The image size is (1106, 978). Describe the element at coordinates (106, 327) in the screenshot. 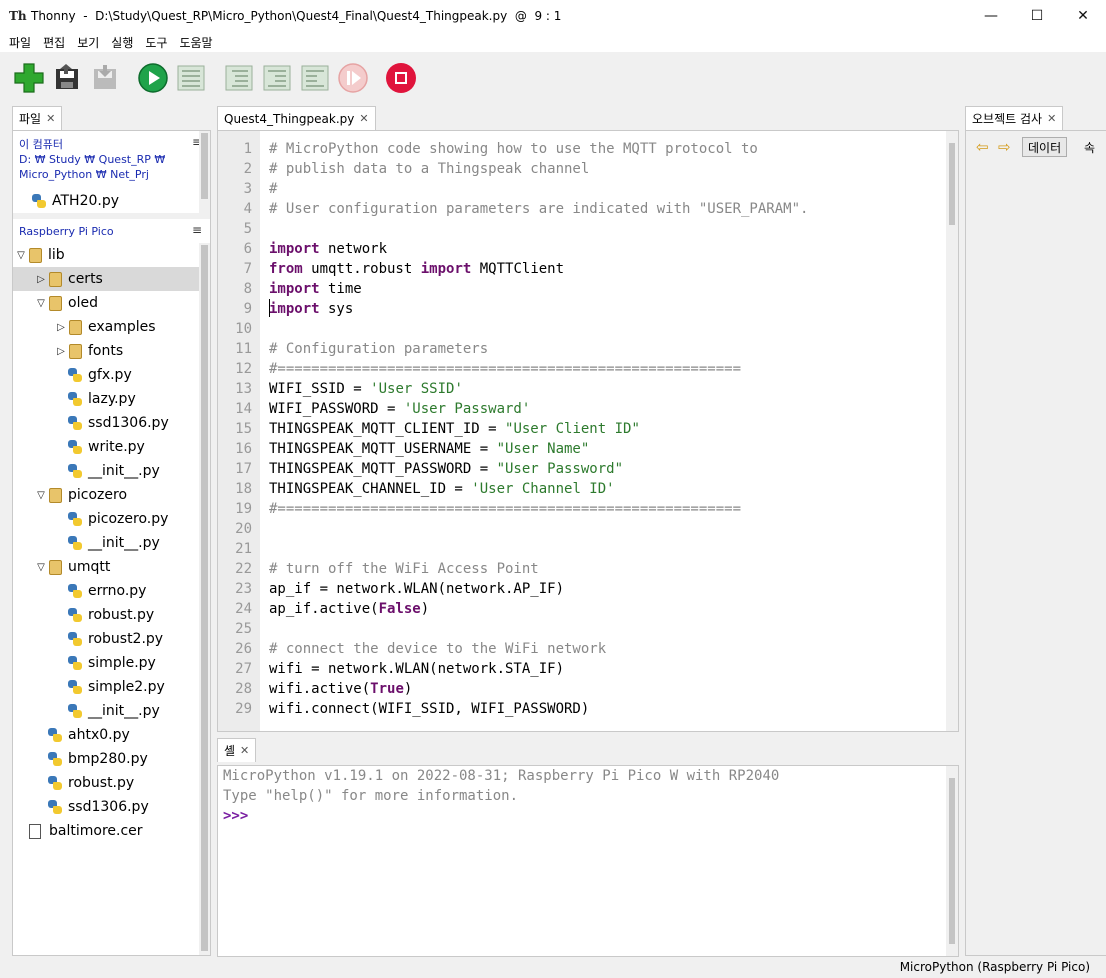

I see `tree-item: ▷ examples` at that location.